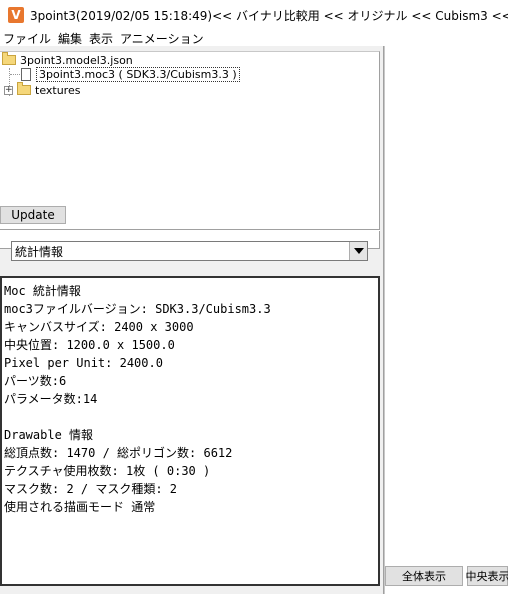 The height and width of the screenshot is (594, 508). What do you see at coordinates (51, 399) in the screenshot?
I see `stats-line: パラメータ数:14` at bounding box center [51, 399].